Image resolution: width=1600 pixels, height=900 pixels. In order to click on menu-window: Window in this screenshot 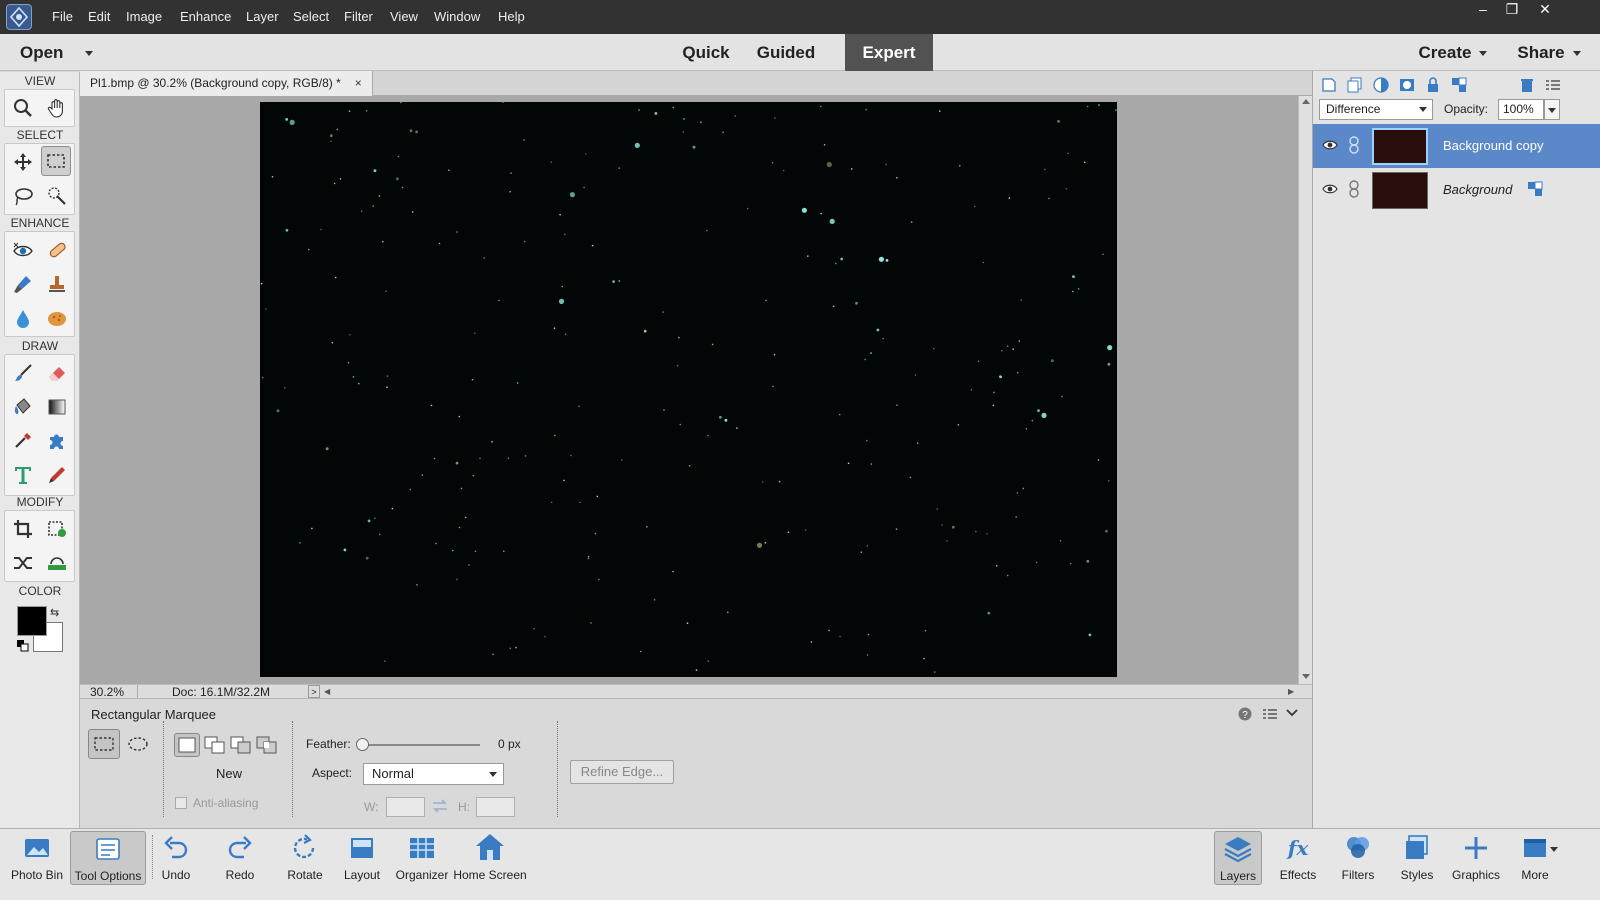, I will do `click(457, 16)`.